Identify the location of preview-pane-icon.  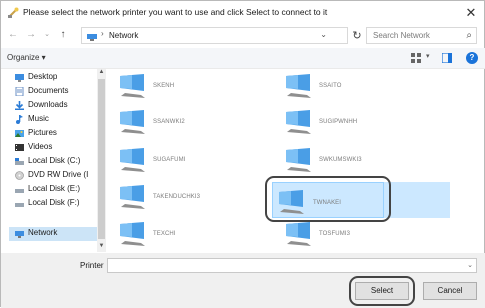
(447, 58).